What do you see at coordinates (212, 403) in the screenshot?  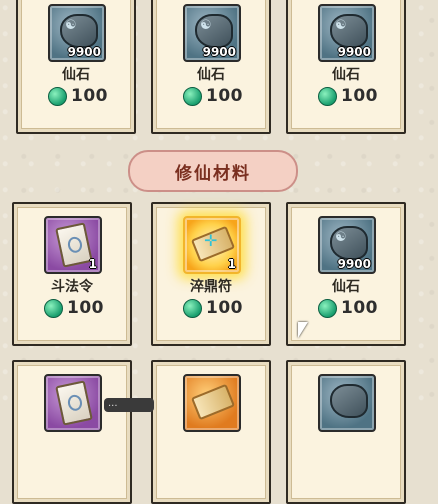 I see `talisman-icon` at bounding box center [212, 403].